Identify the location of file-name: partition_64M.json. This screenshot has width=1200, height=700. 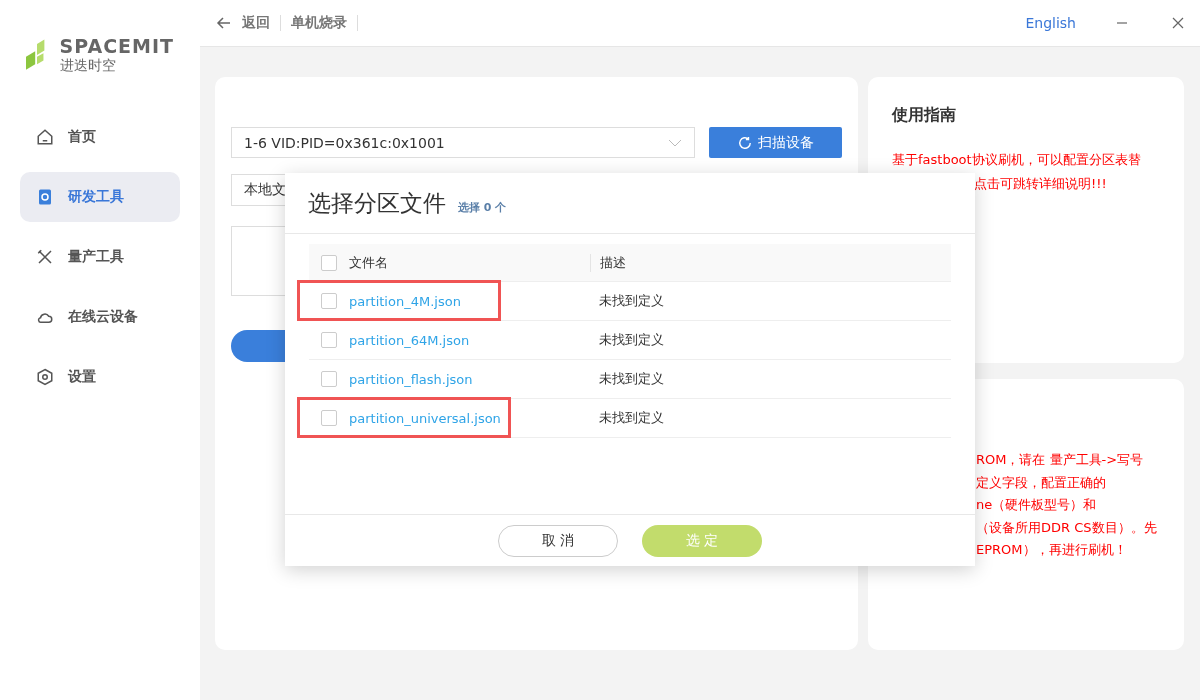
(474, 340).